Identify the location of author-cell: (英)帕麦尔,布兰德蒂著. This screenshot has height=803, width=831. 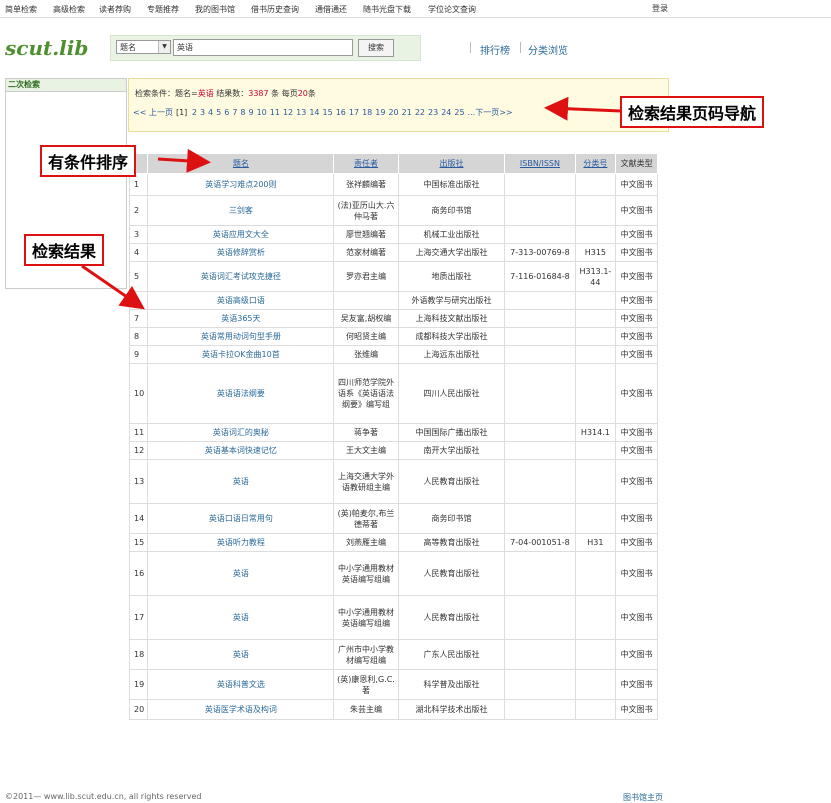
(366, 518).